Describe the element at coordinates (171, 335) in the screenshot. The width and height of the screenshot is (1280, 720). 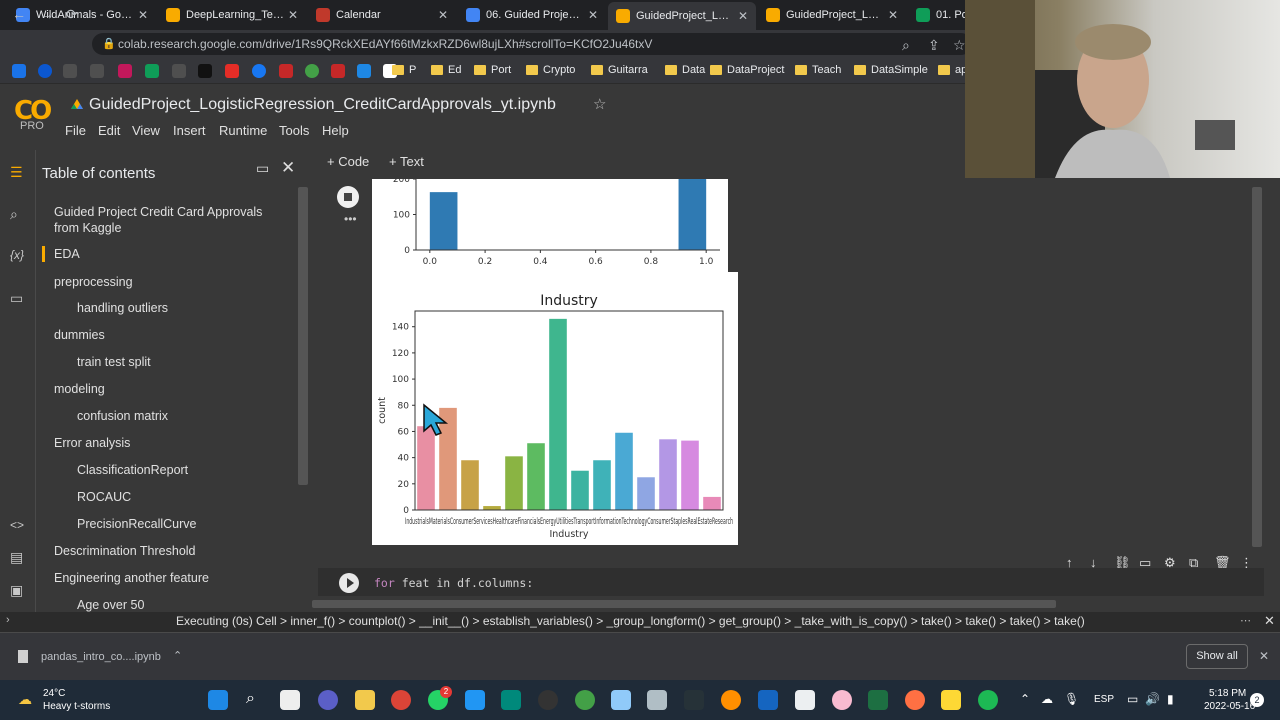
I see `toc-item: dummies` at that location.